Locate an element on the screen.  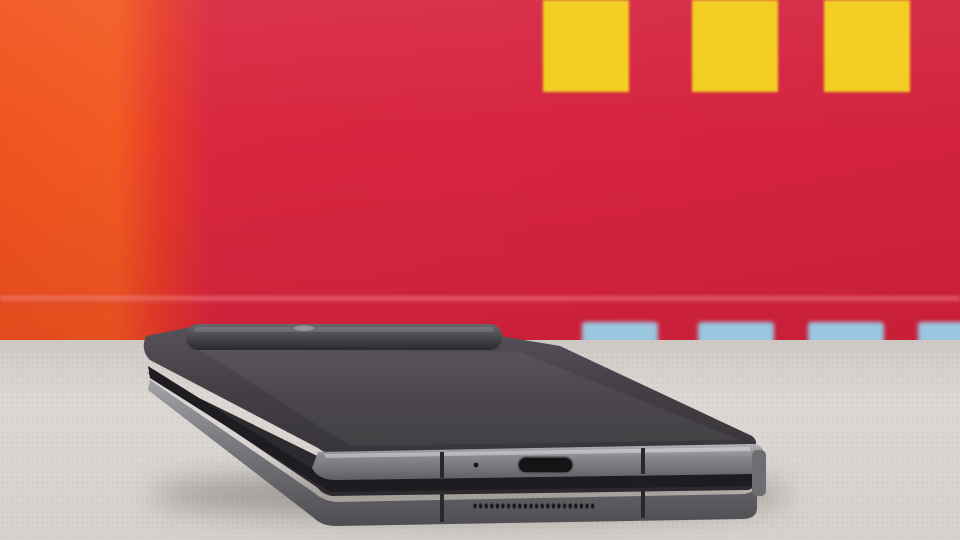
usb-c-port is located at coordinates (545, 465).